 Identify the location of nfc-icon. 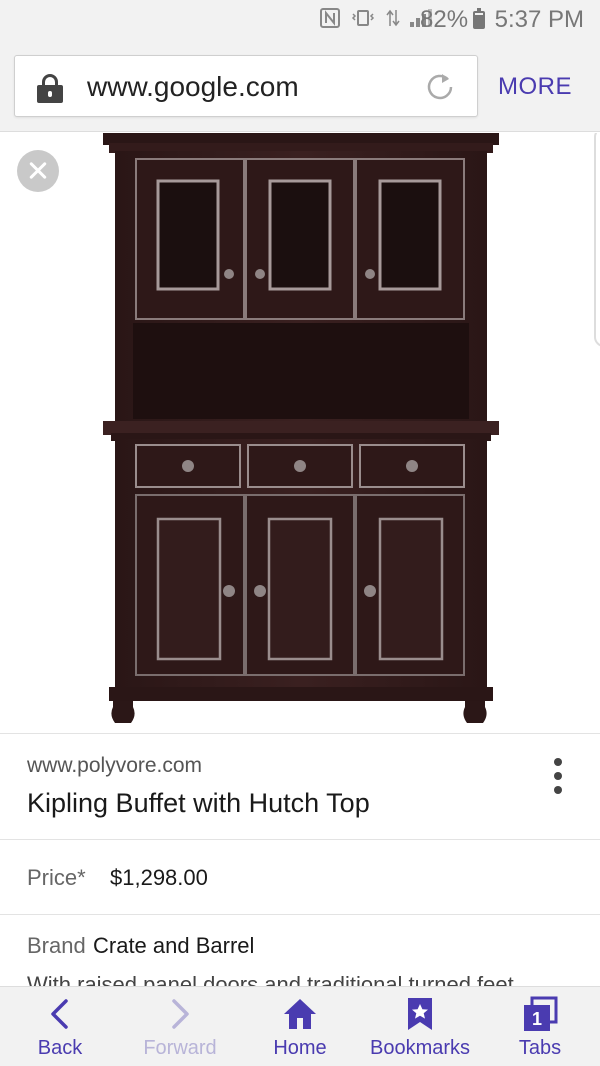
(330, 18).